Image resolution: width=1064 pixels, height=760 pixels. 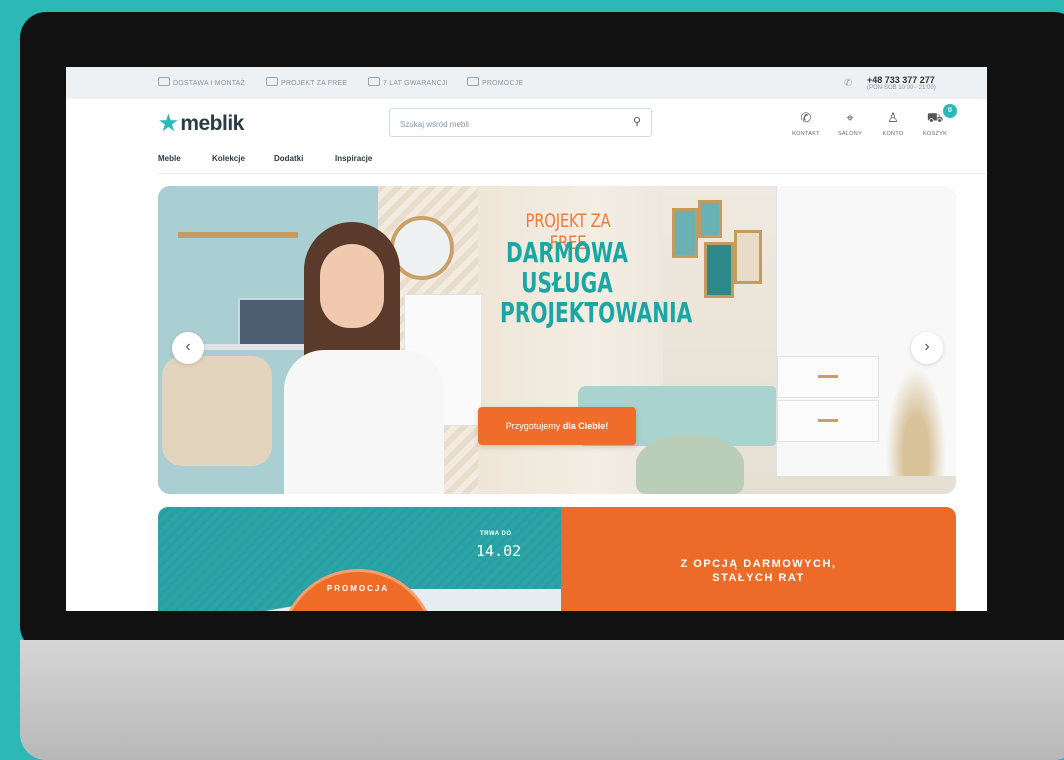 What do you see at coordinates (371, 358) in the screenshot?
I see `hero-woman-pointing` at bounding box center [371, 358].